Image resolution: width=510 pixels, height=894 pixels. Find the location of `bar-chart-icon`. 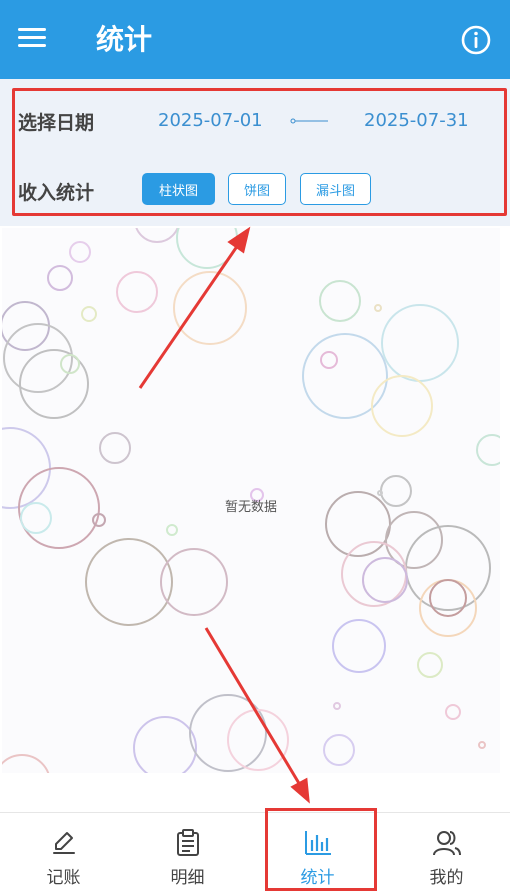

bar-chart-icon is located at coordinates (317, 843).